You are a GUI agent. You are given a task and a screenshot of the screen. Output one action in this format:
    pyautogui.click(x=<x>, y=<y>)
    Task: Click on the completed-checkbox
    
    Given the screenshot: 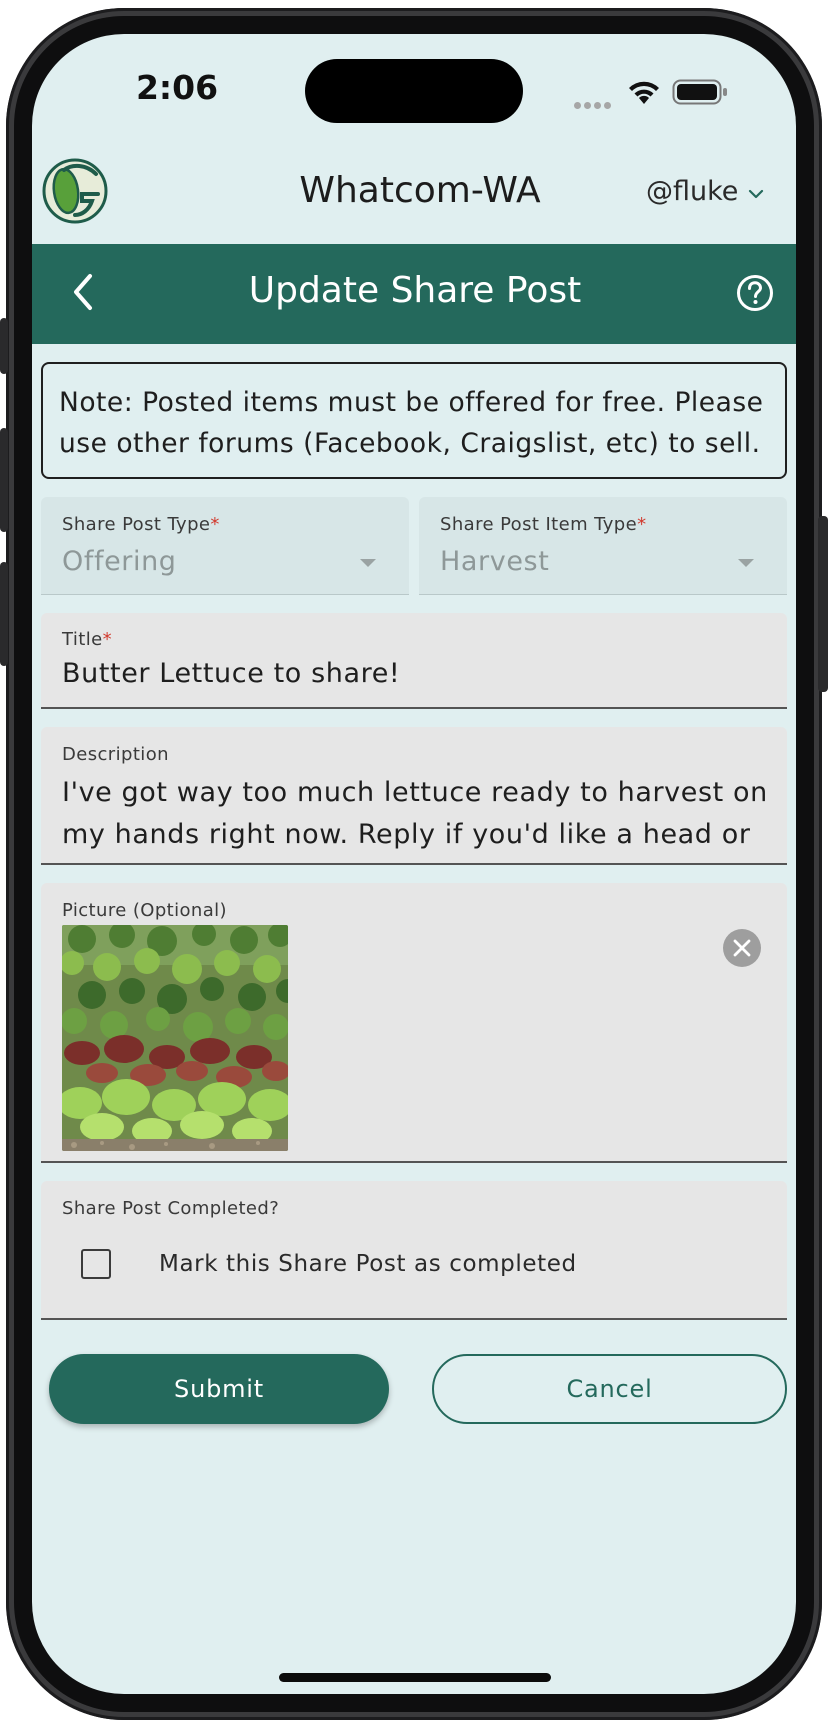 What is the action you would take?
    pyautogui.click(x=96, y=1264)
    